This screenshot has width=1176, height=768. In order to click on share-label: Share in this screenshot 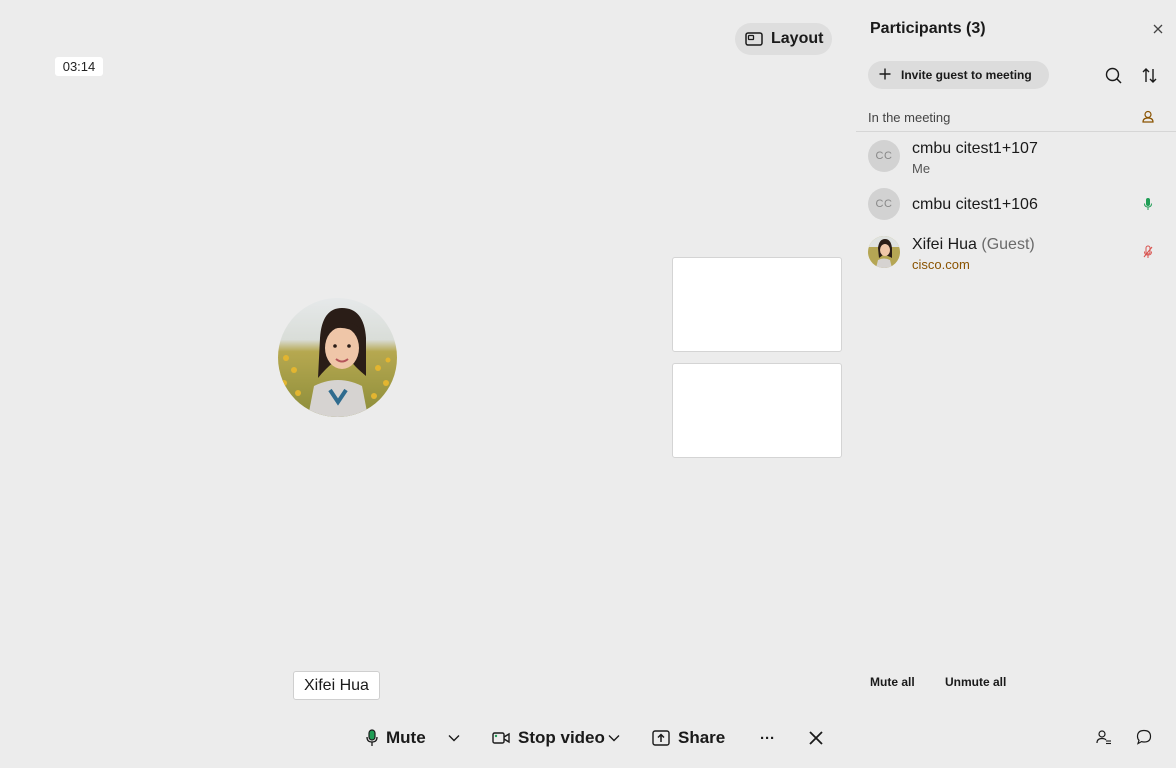, I will do `click(702, 737)`.